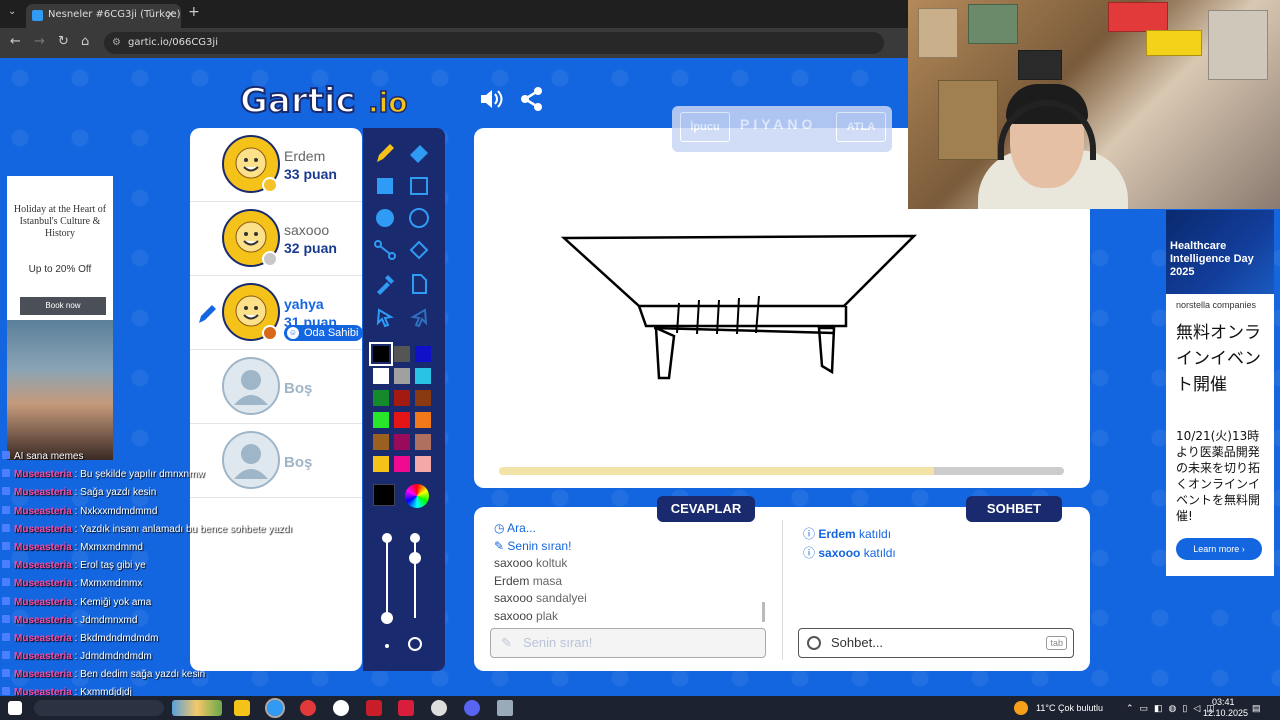 The width and height of the screenshot is (1280, 720). I want to click on ad-book-now-button: Book now, so click(63, 306).